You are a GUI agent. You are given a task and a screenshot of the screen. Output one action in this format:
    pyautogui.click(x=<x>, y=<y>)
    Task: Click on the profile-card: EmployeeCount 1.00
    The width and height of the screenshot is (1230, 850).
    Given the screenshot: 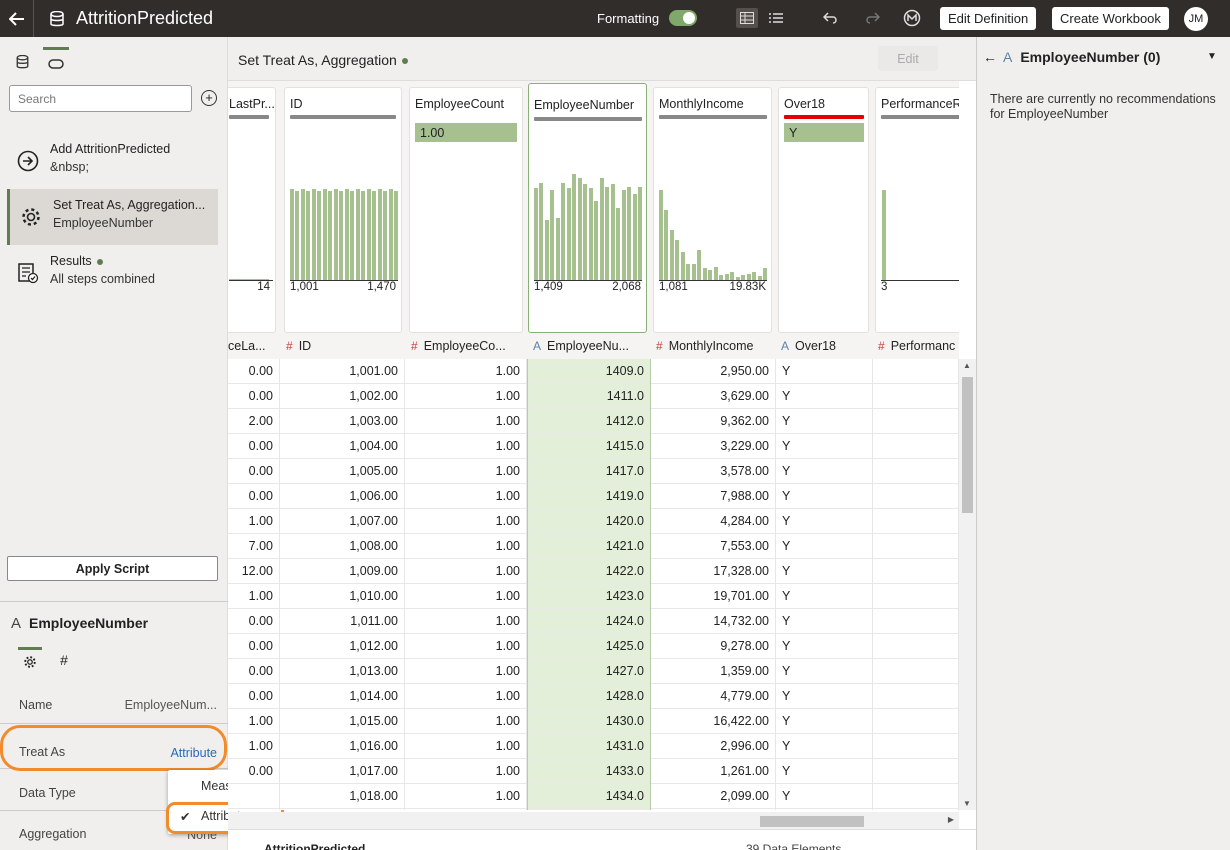 What is the action you would take?
    pyautogui.click(x=466, y=210)
    